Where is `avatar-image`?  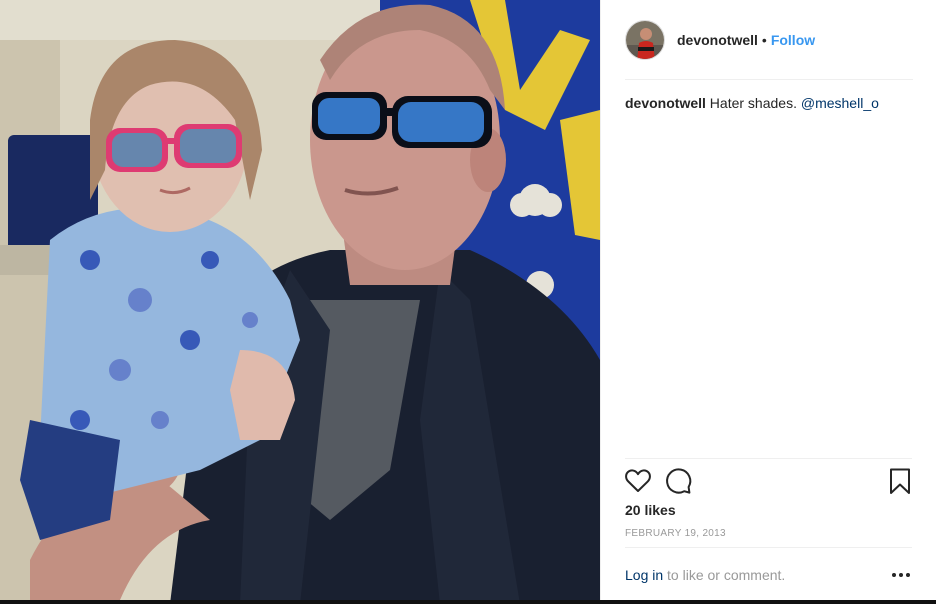
avatar-image is located at coordinates (645, 40).